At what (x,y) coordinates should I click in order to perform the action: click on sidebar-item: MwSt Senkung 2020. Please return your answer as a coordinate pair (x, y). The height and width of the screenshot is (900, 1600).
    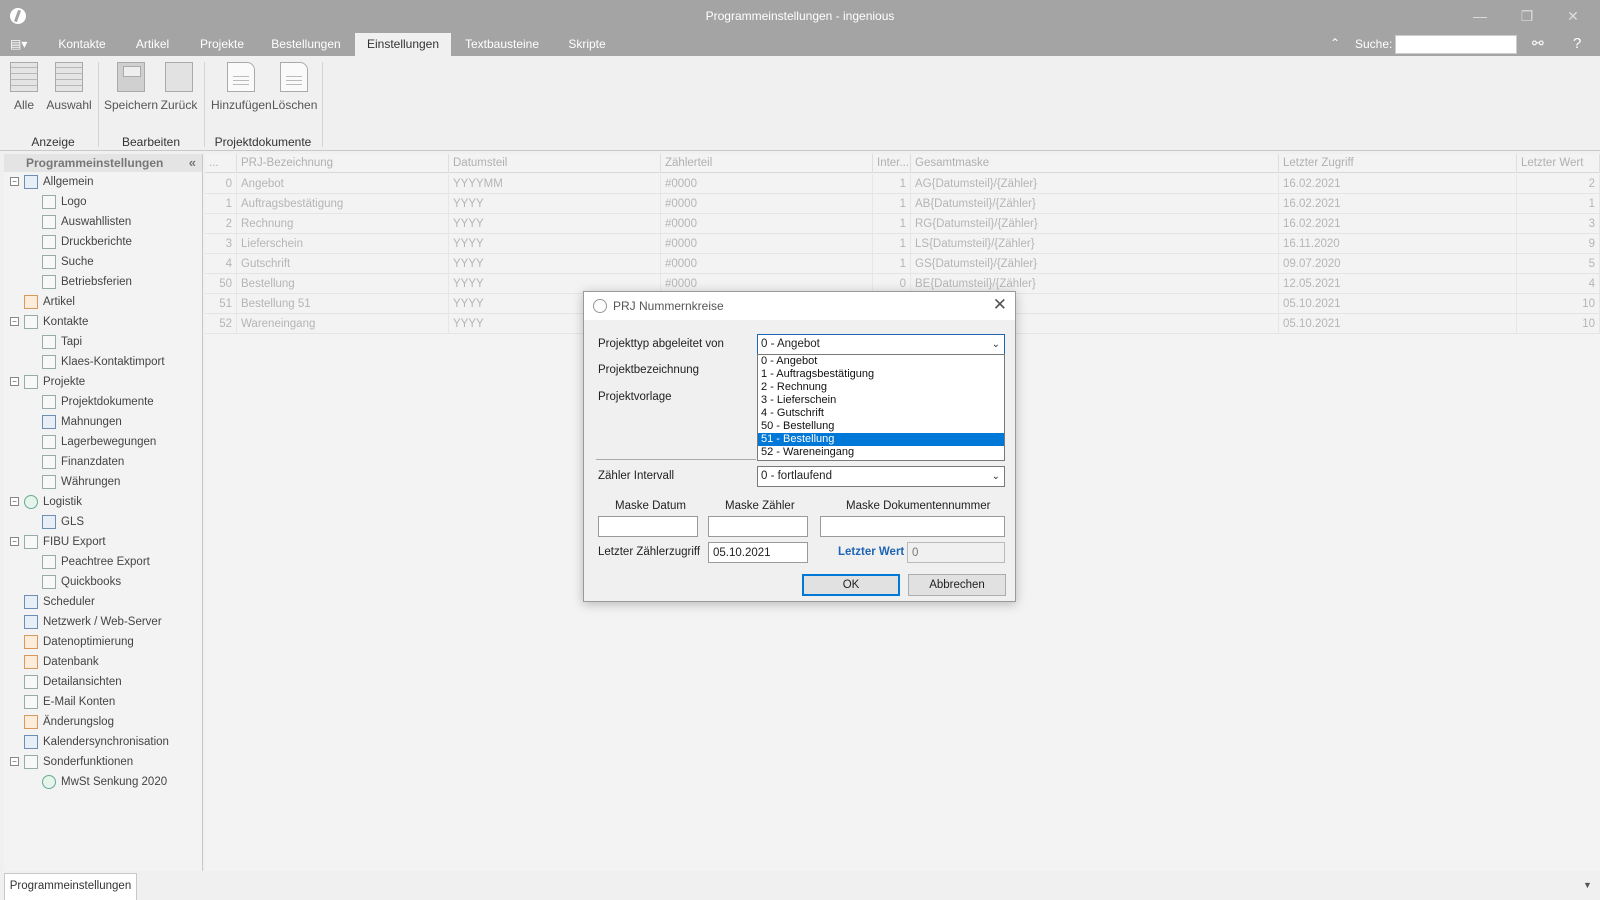
    Looking at the image, I should click on (103, 782).